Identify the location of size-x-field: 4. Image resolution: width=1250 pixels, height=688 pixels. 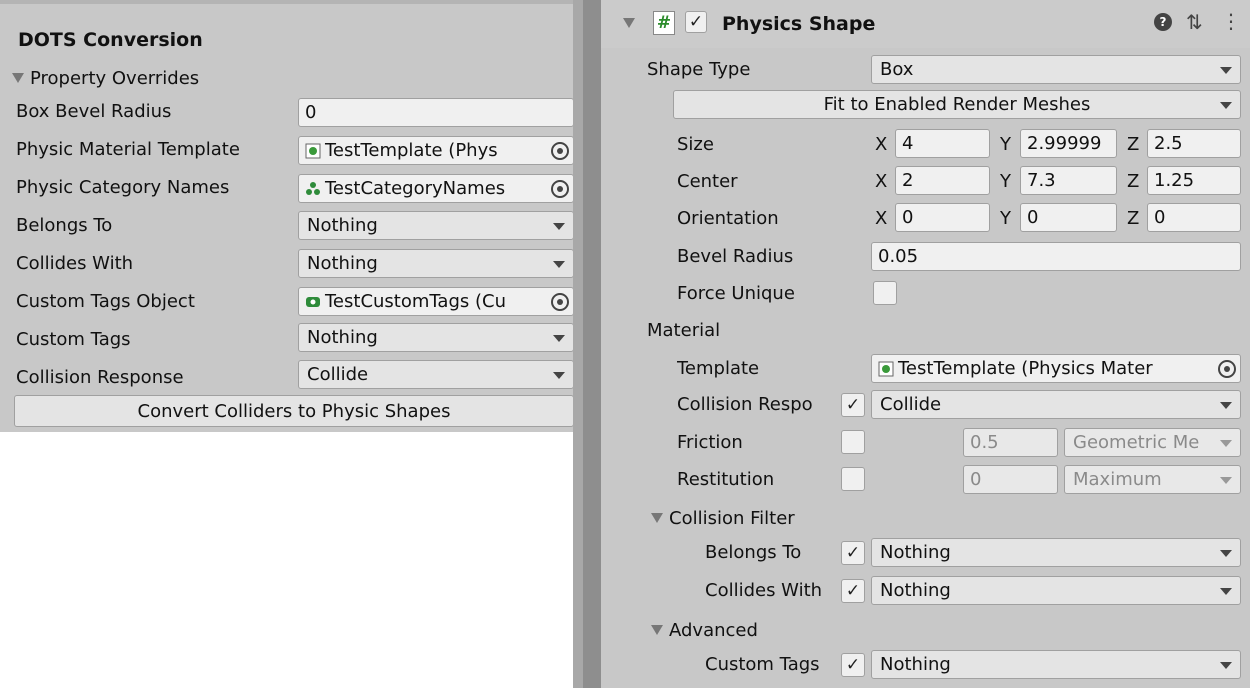
(942, 143).